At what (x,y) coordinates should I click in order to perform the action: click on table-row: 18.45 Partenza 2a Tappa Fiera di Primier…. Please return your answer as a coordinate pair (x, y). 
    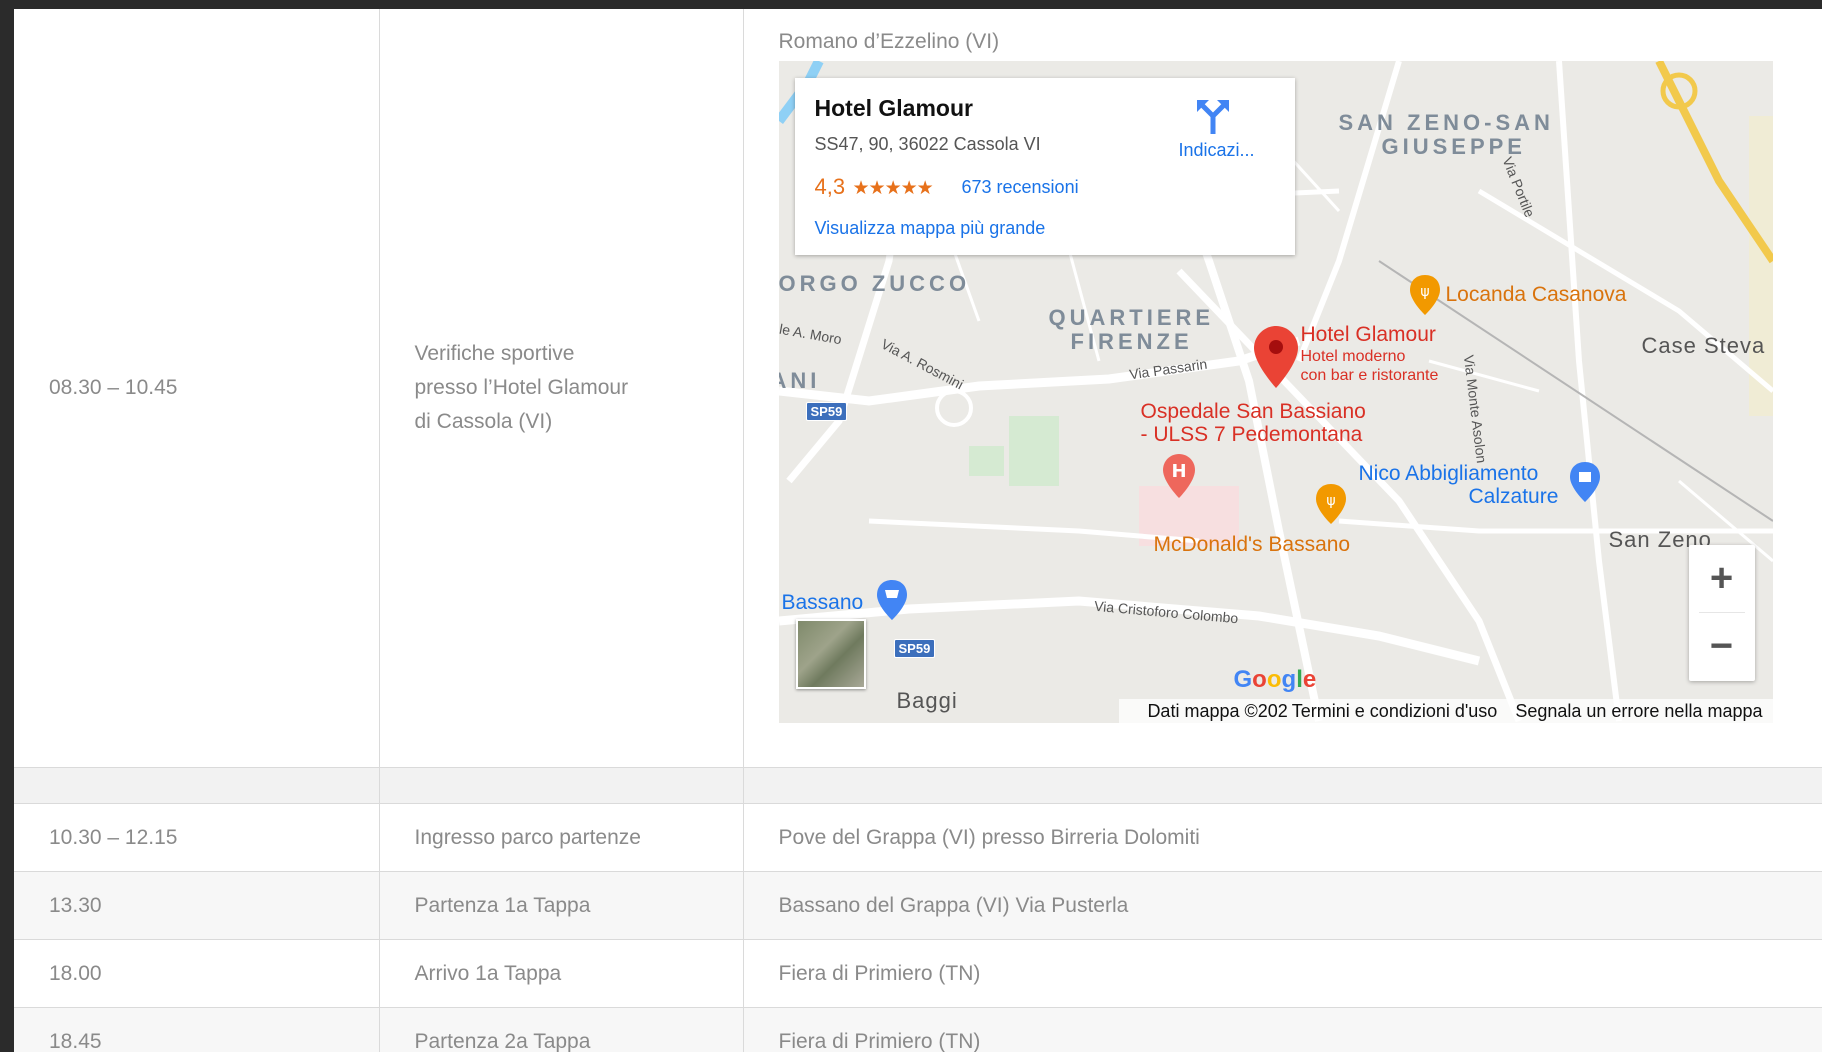
    Looking at the image, I should click on (918, 1029).